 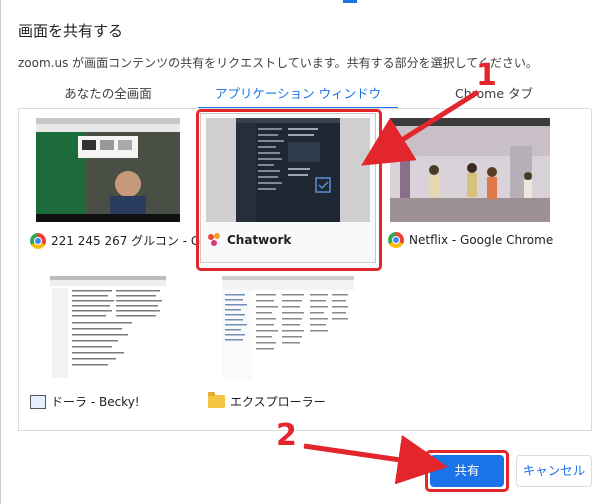 I want to click on share-button: 共有, so click(x=467, y=471).